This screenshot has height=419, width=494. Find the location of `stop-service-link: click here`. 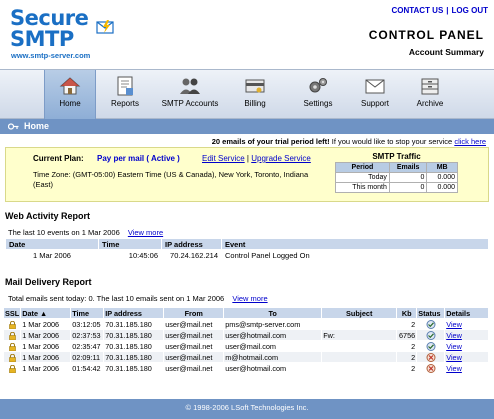

stop-service-link: click here is located at coordinates (470, 141).